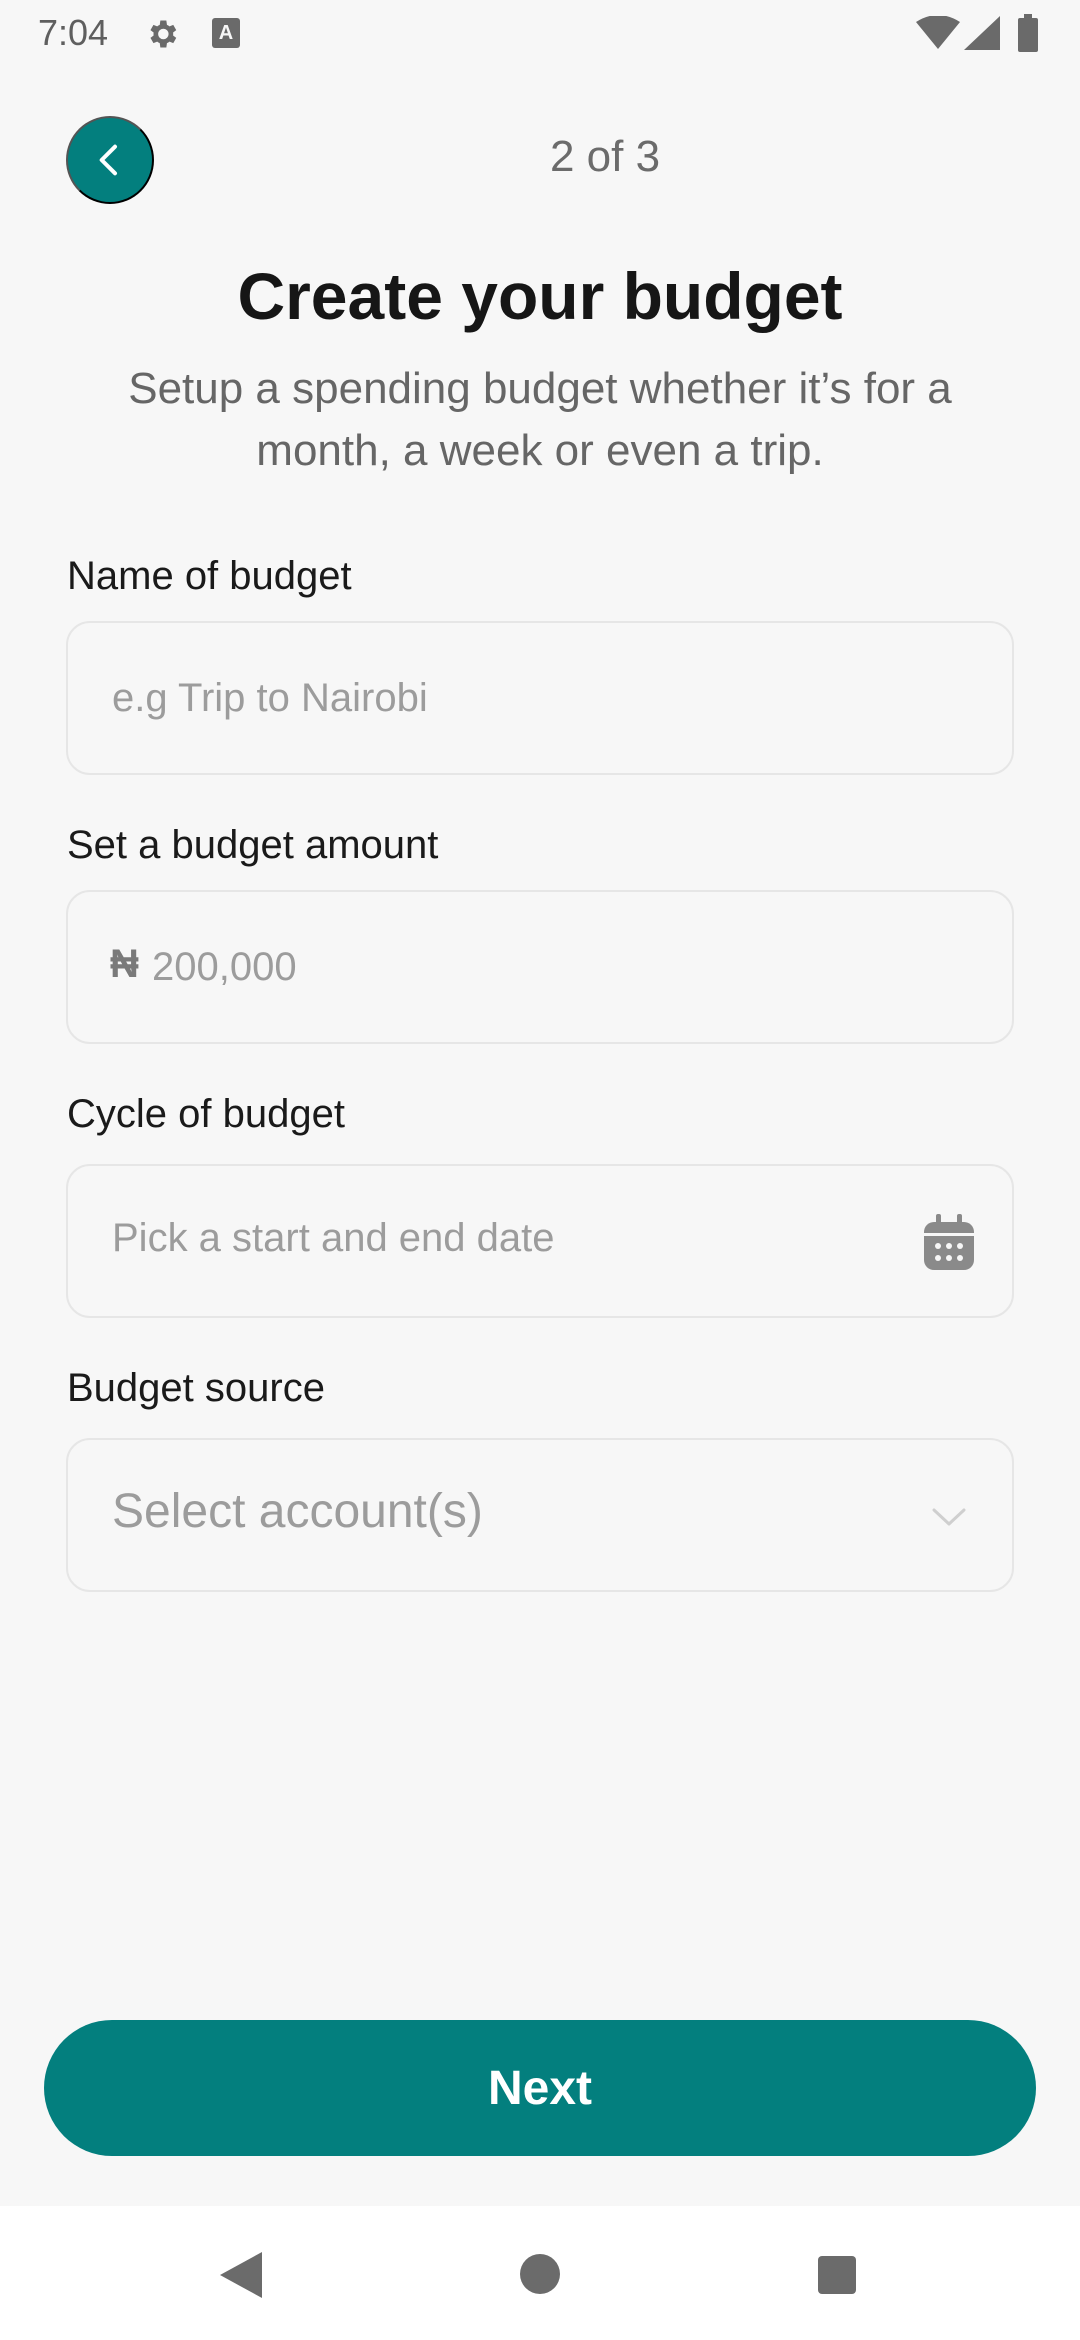 The image size is (1080, 2340). Describe the element at coordinates (163, 34) in the screenshot. I see `settings-gear-icon` at that location.